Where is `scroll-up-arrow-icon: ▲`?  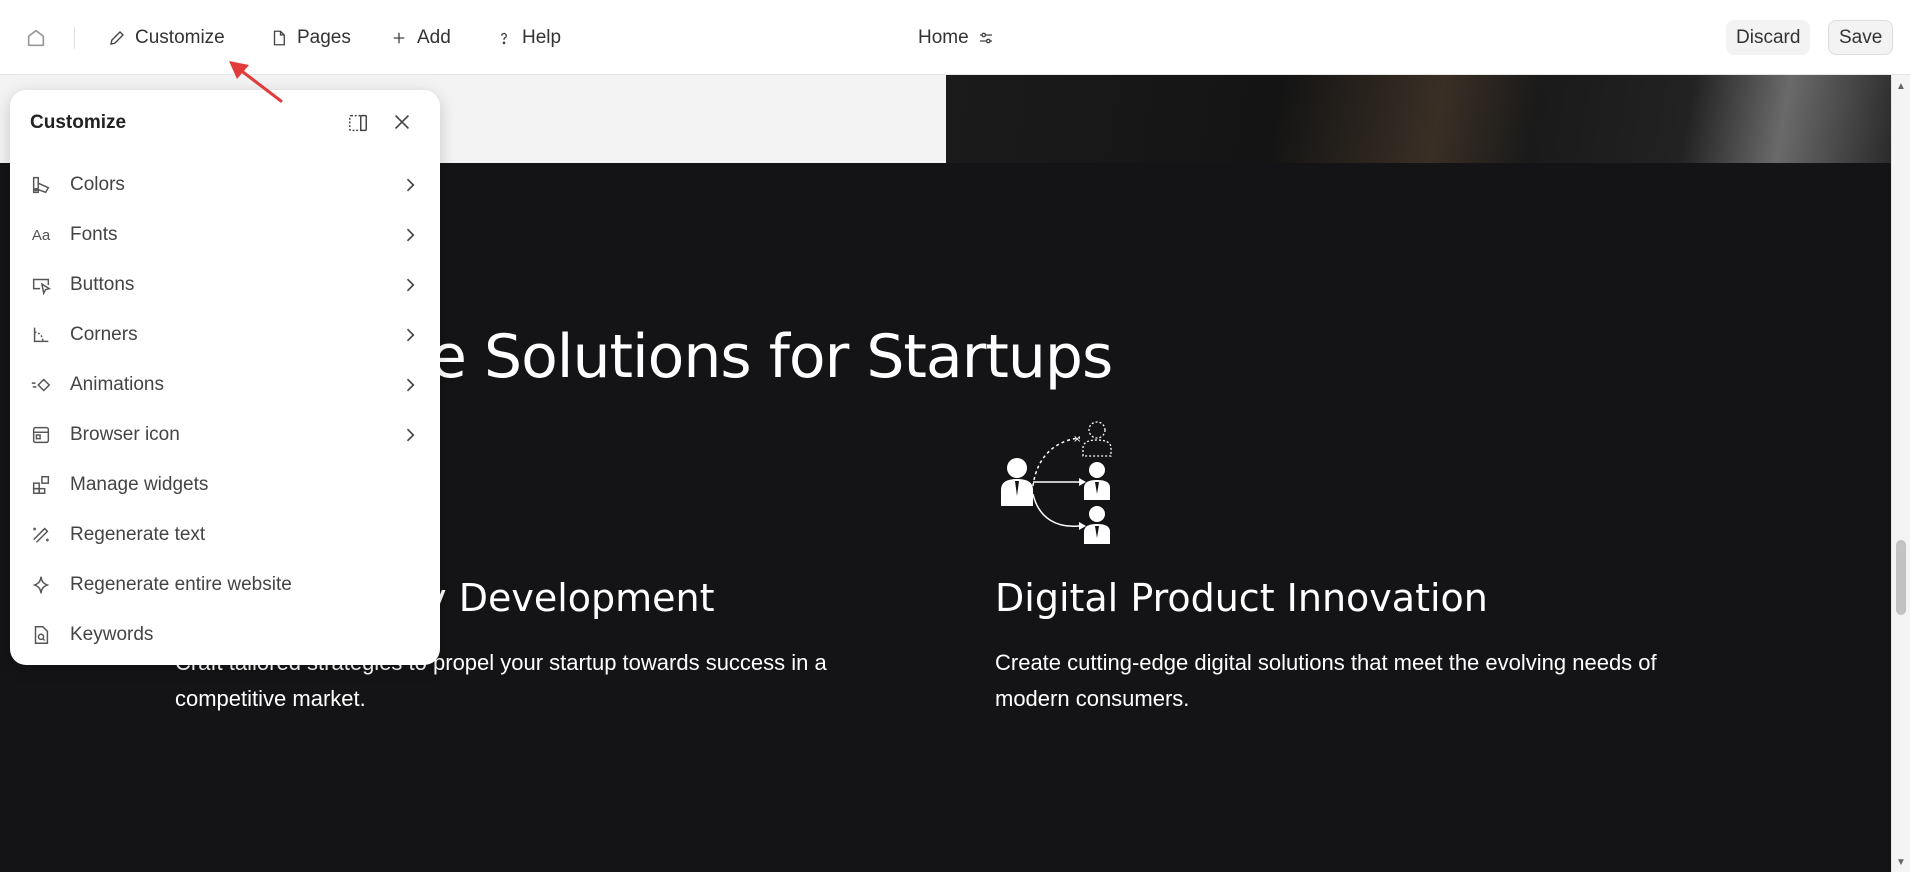
scroll-up-arrow-icon: ▲ is located at coordinates (1901, 86).